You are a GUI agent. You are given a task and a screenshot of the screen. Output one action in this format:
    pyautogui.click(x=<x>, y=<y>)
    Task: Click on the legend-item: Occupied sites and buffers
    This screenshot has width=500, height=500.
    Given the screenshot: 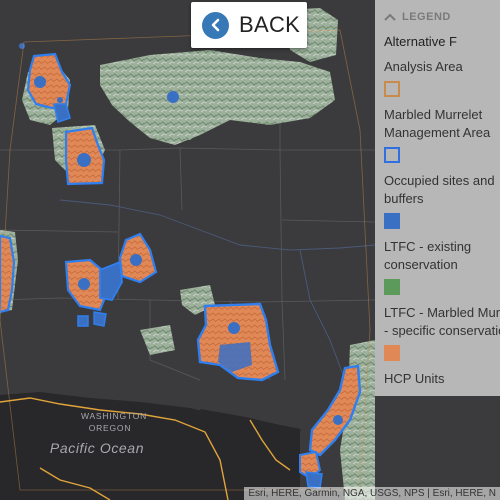 What is the action you would take?
    pyautogui.click(x=437, y=200)
    